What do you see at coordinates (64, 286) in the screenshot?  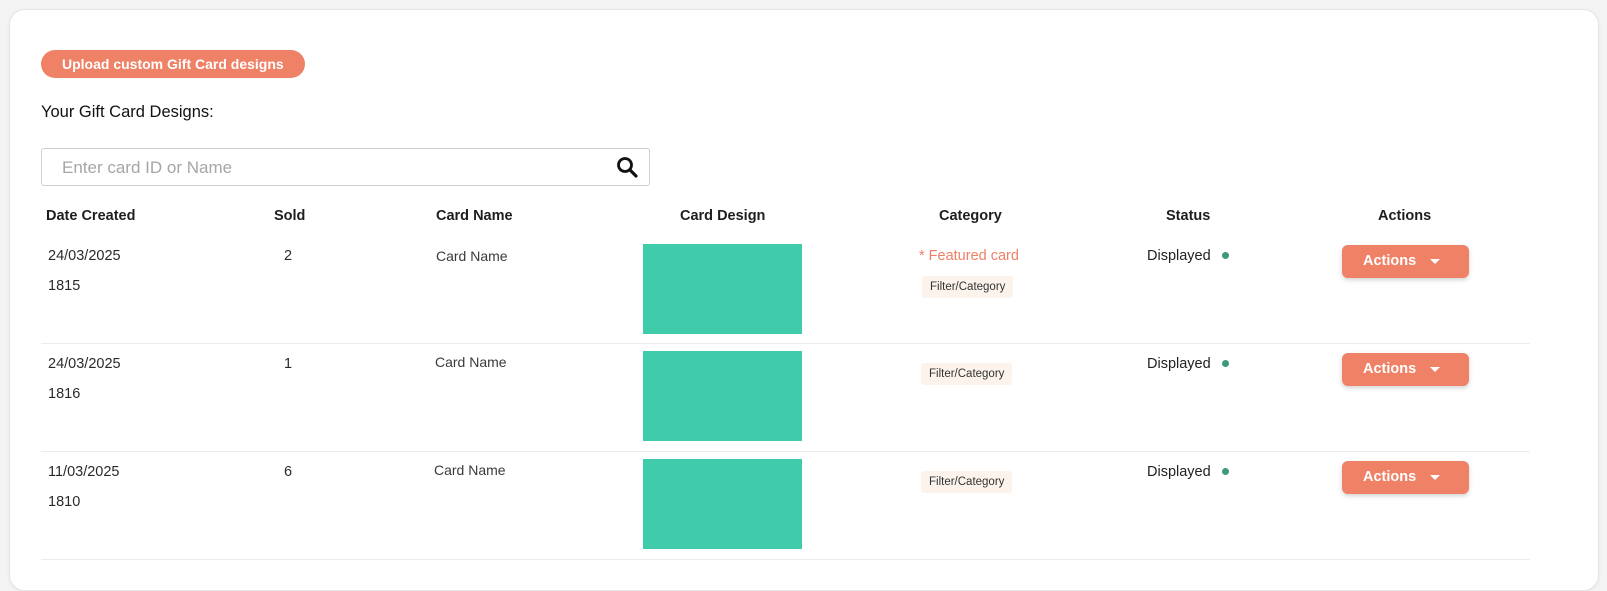 I see `card-id: 1815` at bounding box center [64, 286].